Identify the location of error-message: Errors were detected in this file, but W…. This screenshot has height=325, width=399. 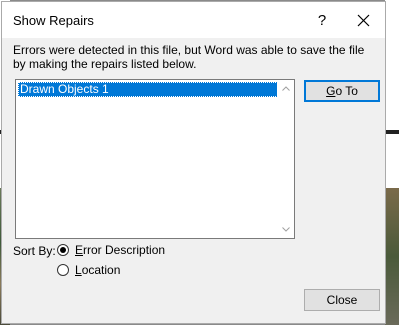
(189, 57).